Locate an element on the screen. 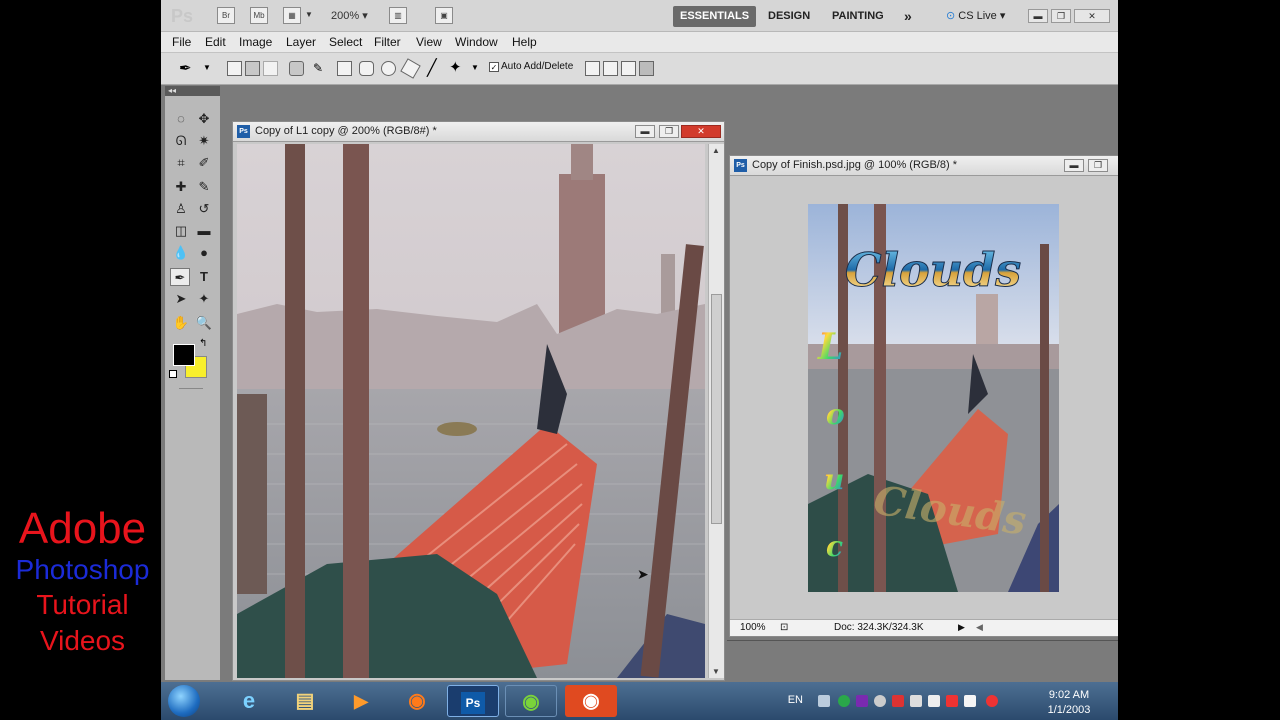 Image resolution: width=1280 pixels, height=720 pixels. zoom-tool-icon: 🔍 is located at coordinates (204, 323).